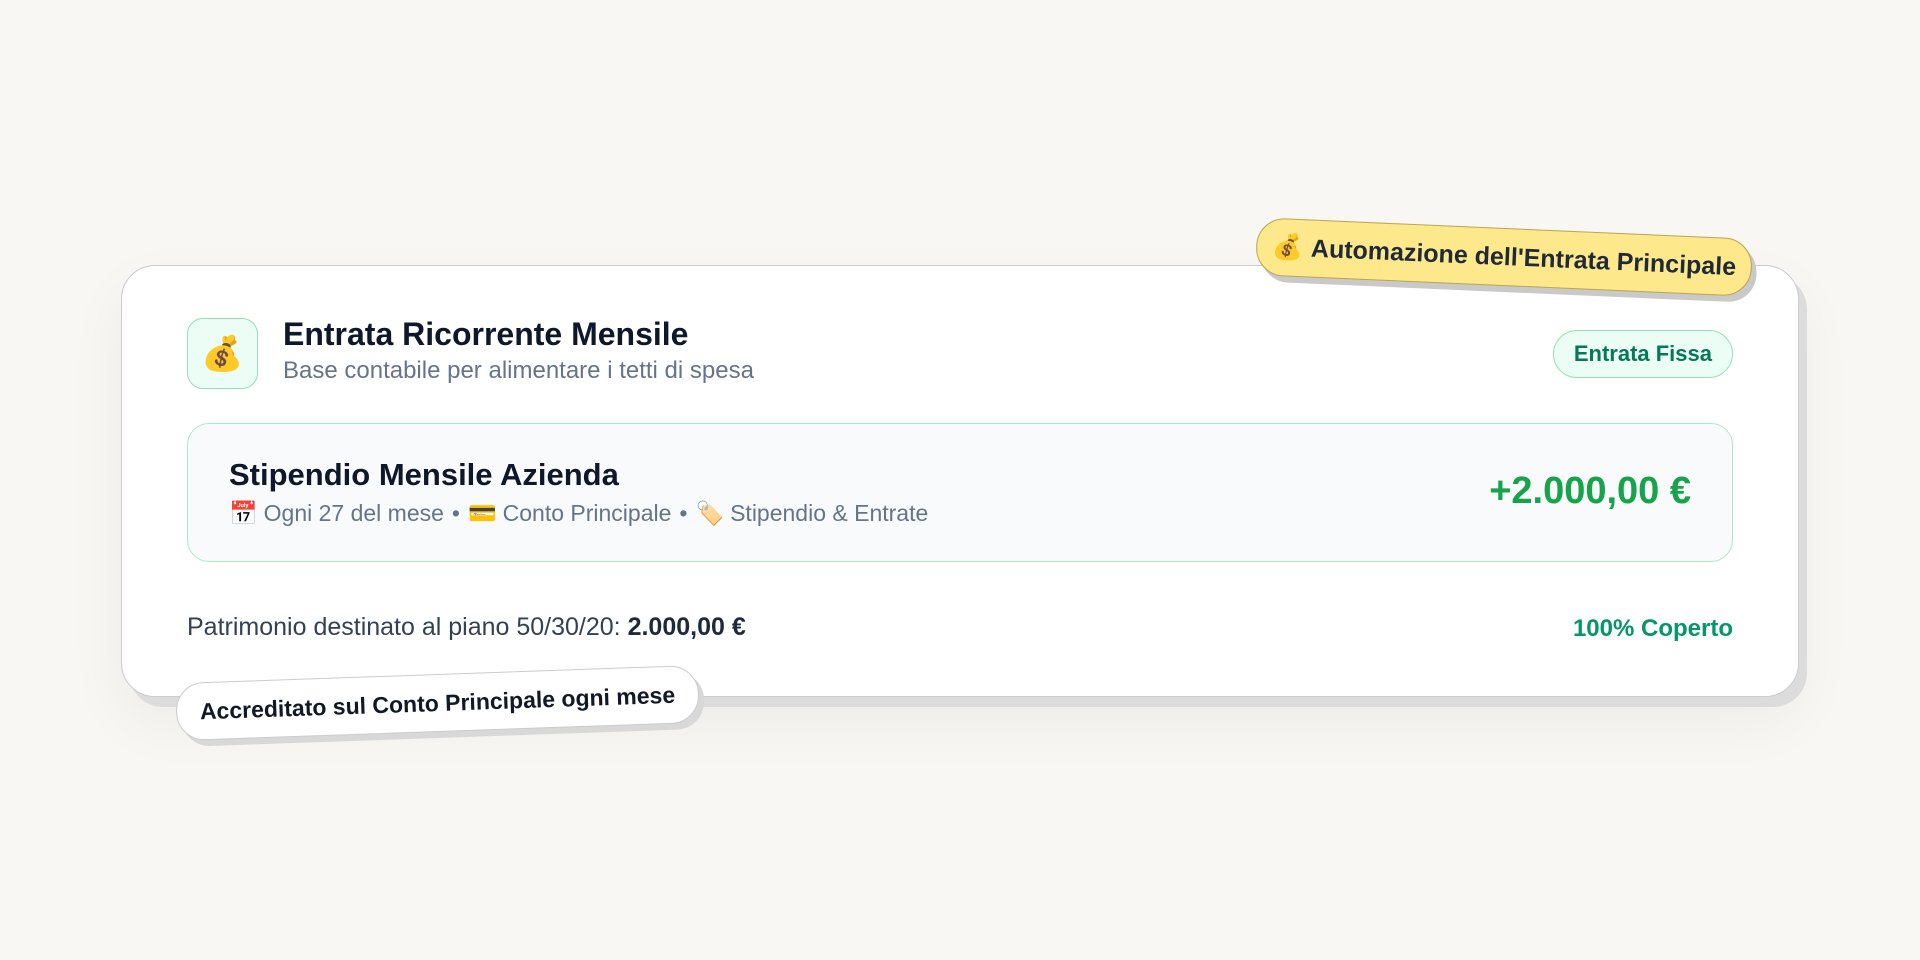 This screenshot has width=1920, height=960. I want to click on allocation-label: Patrimonio destinato al piano 50/30/20:, so click(407, 627).